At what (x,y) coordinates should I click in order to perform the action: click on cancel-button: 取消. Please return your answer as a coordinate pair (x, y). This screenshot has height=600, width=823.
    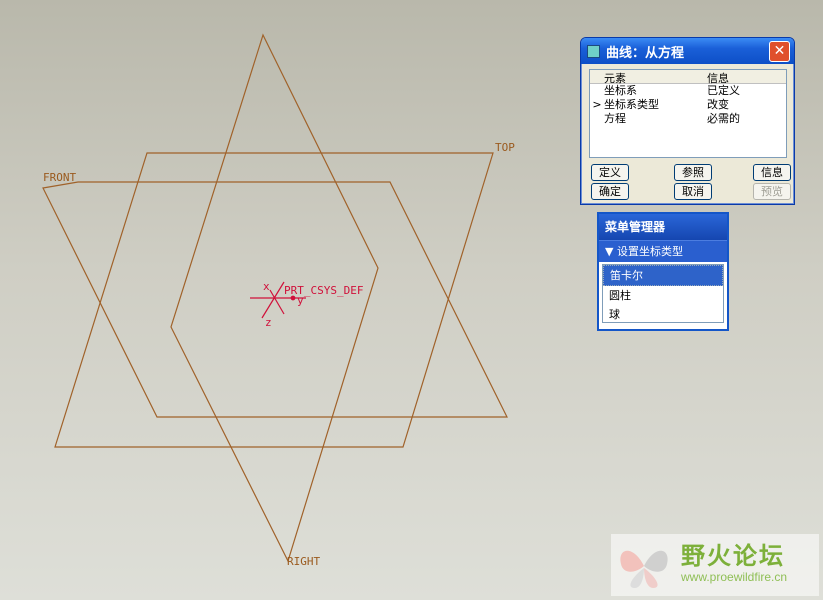
    Looking at the image, I should click on (693, 191).